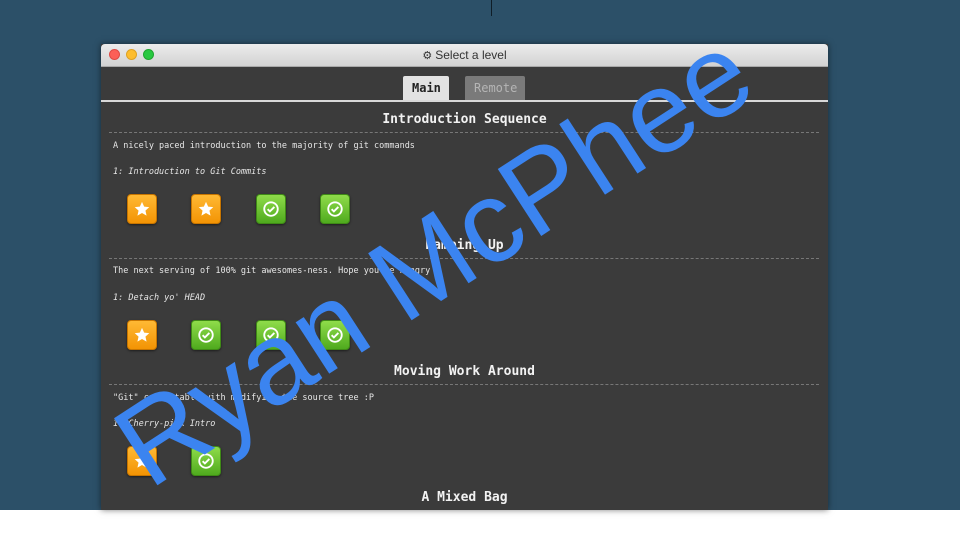  Describe the element at coordinates (471, 55) in the screenshot. I see `window-title: Select a level` at that location.